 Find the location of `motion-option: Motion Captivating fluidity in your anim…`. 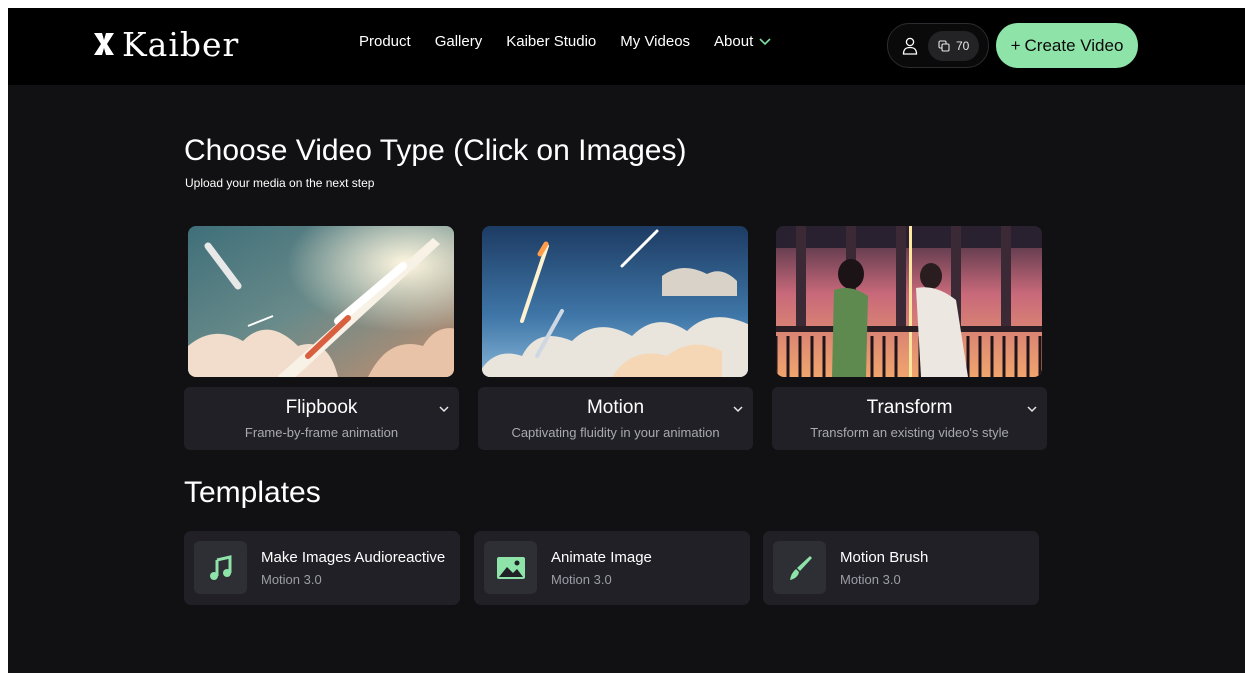

motion-option: Motion Captivating fluidity in your anim… is located at coordinates (615, 418).